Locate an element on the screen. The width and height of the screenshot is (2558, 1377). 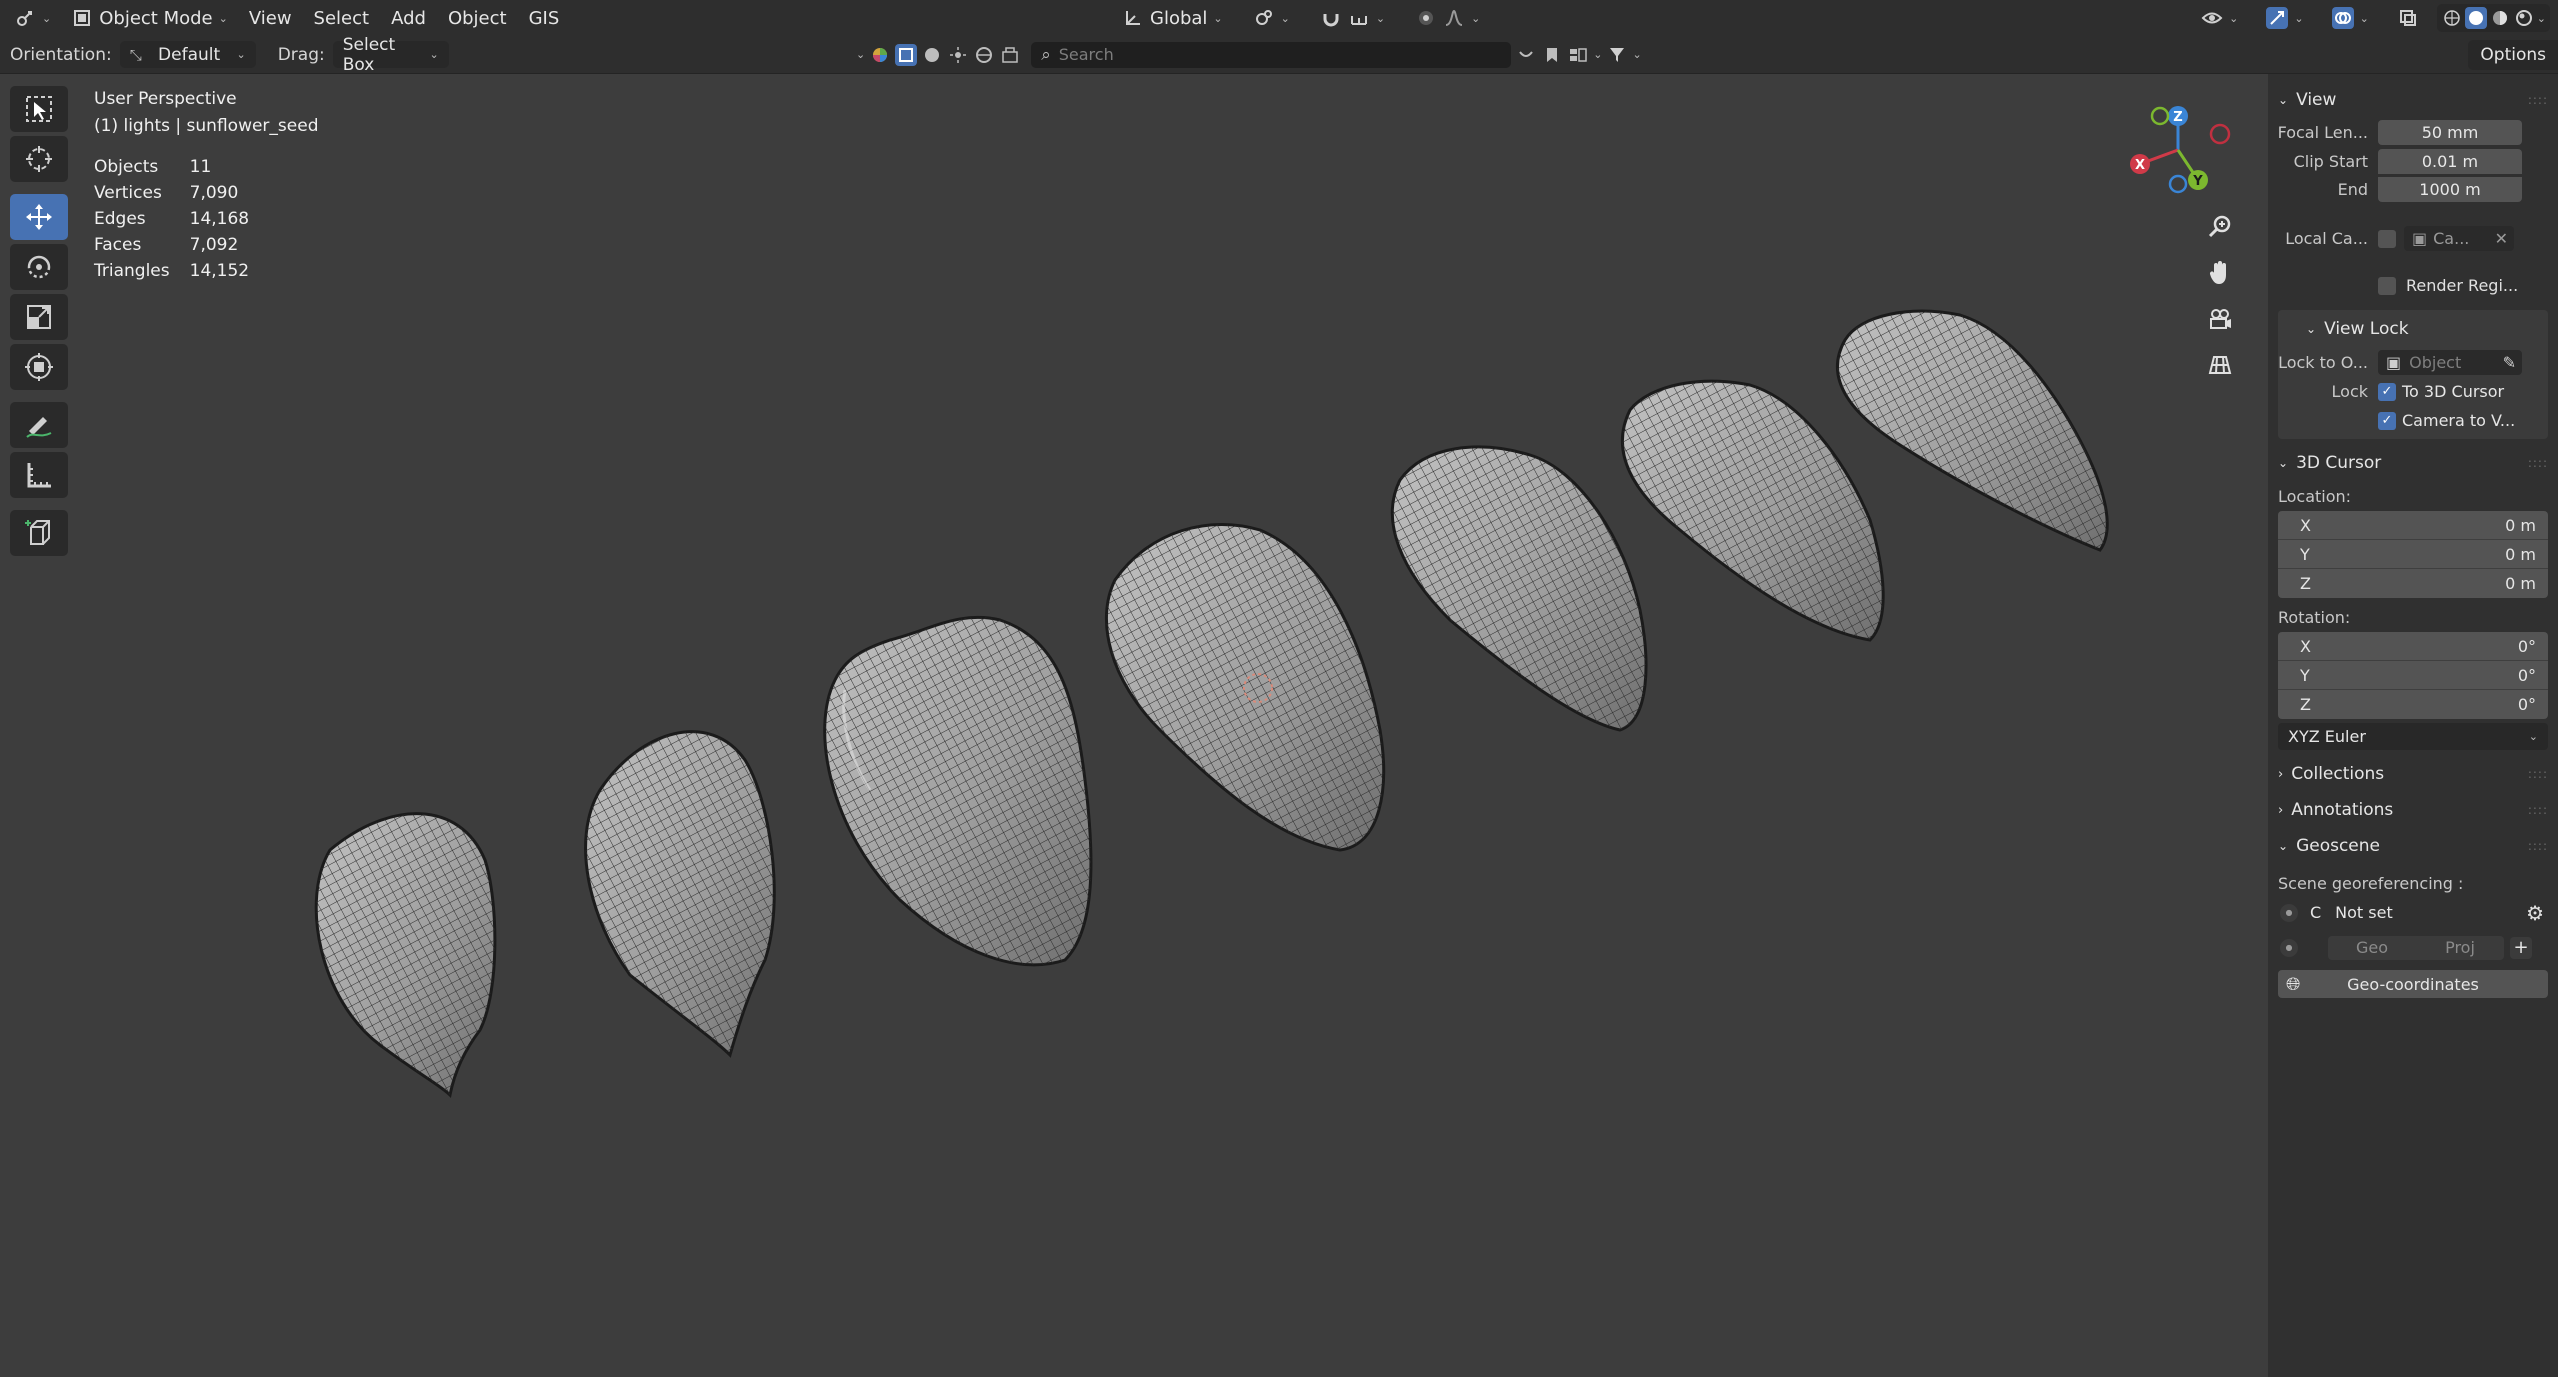
ortho-toggle-button is located at coordinates (2220, 365).